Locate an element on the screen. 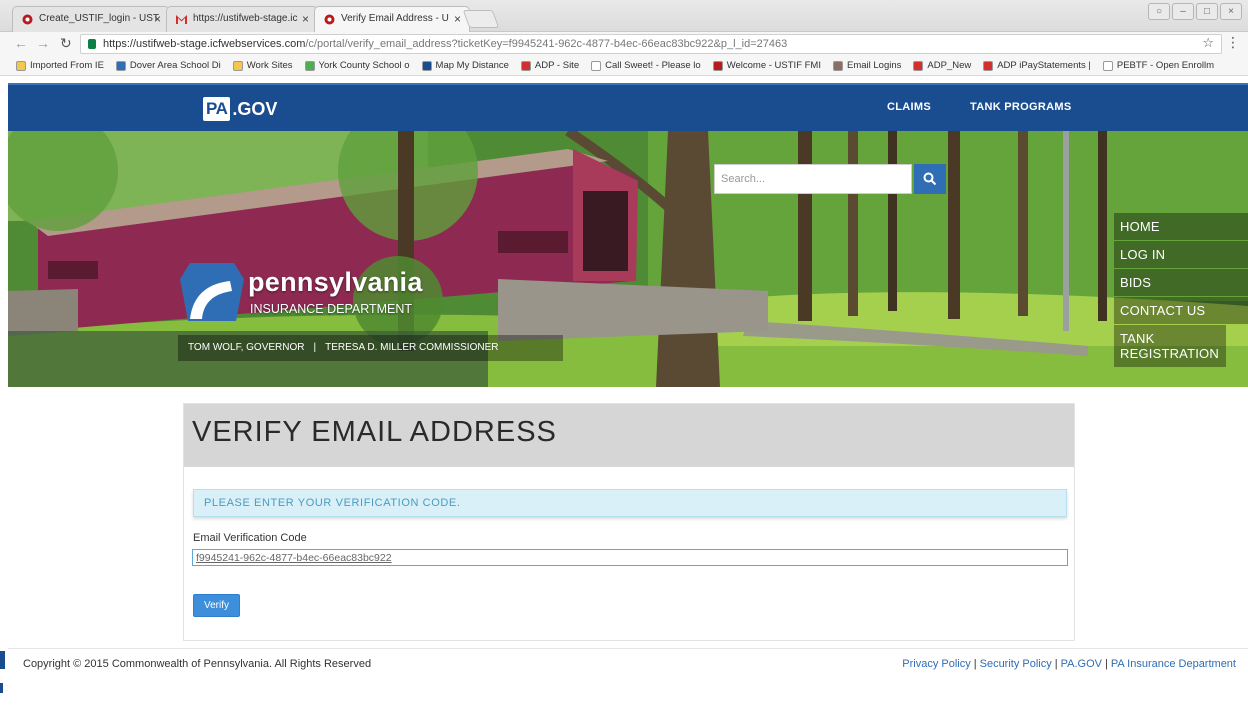 The height and width of the screenshot is (709, 1248). sidenav-home: HOME is located at coordinates (1181, 226).